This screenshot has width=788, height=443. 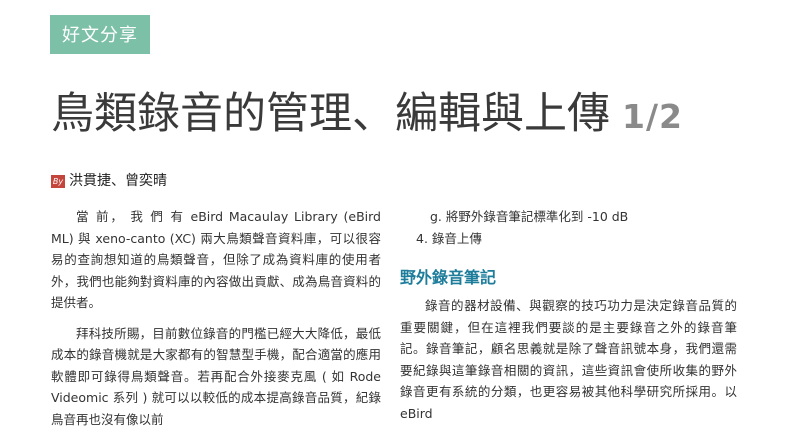 What do you see at coordinates (100, 34) in the screenshot?
I see `section-tab: 好文分享` at bounding box center [100, 34].